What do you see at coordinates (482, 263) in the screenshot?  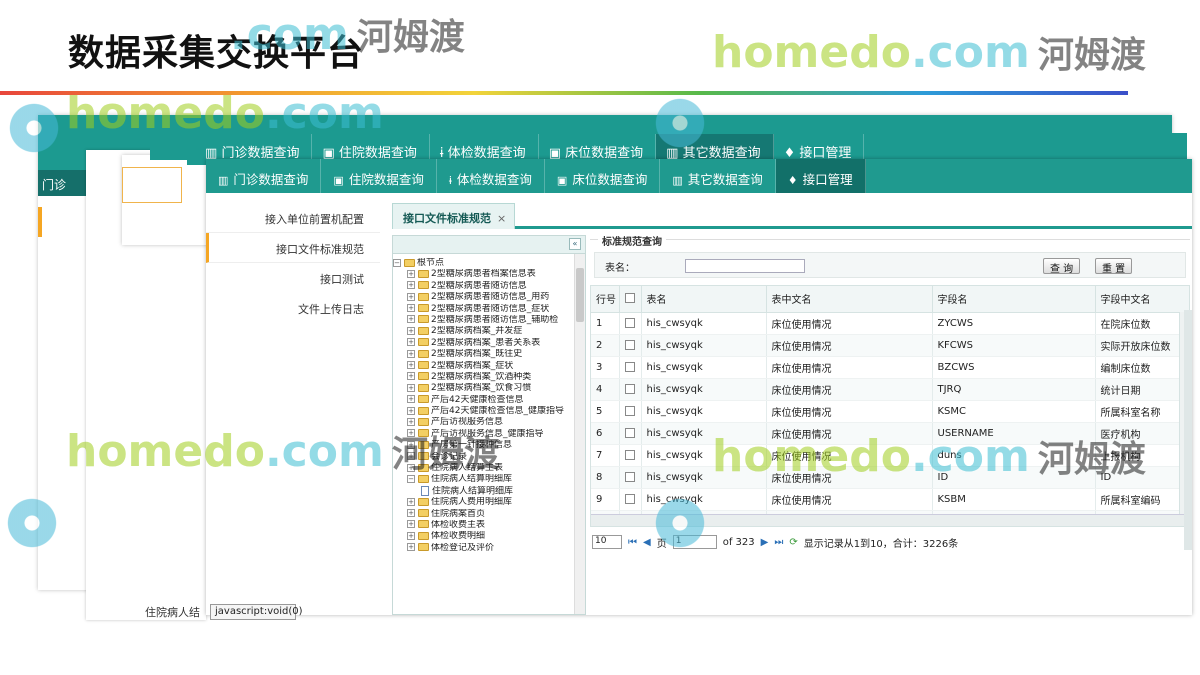 I see `tree-root: − 根节点` at bounding box center [482, 263].